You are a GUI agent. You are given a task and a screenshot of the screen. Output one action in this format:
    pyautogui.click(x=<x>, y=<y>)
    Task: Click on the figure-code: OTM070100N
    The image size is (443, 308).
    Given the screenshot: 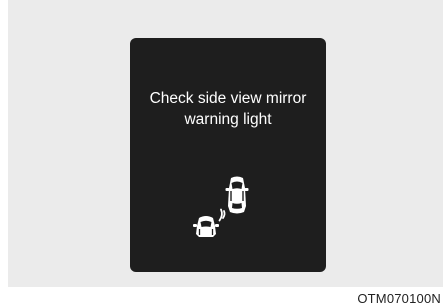 What is the action you would take?
    pyautogui.click(x=399, y=298)
    